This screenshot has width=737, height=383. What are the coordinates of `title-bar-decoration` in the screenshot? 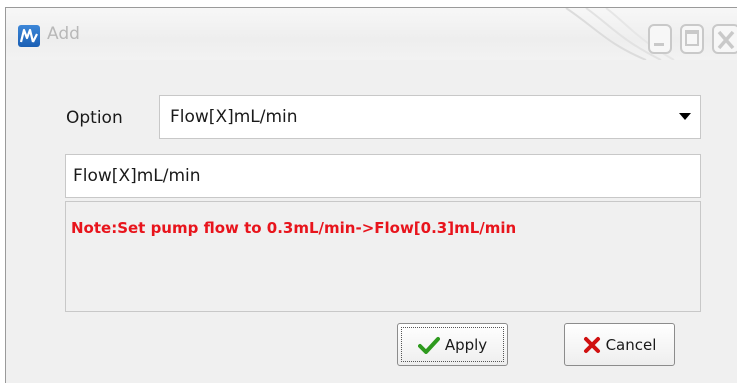 It's located at (620, 34).